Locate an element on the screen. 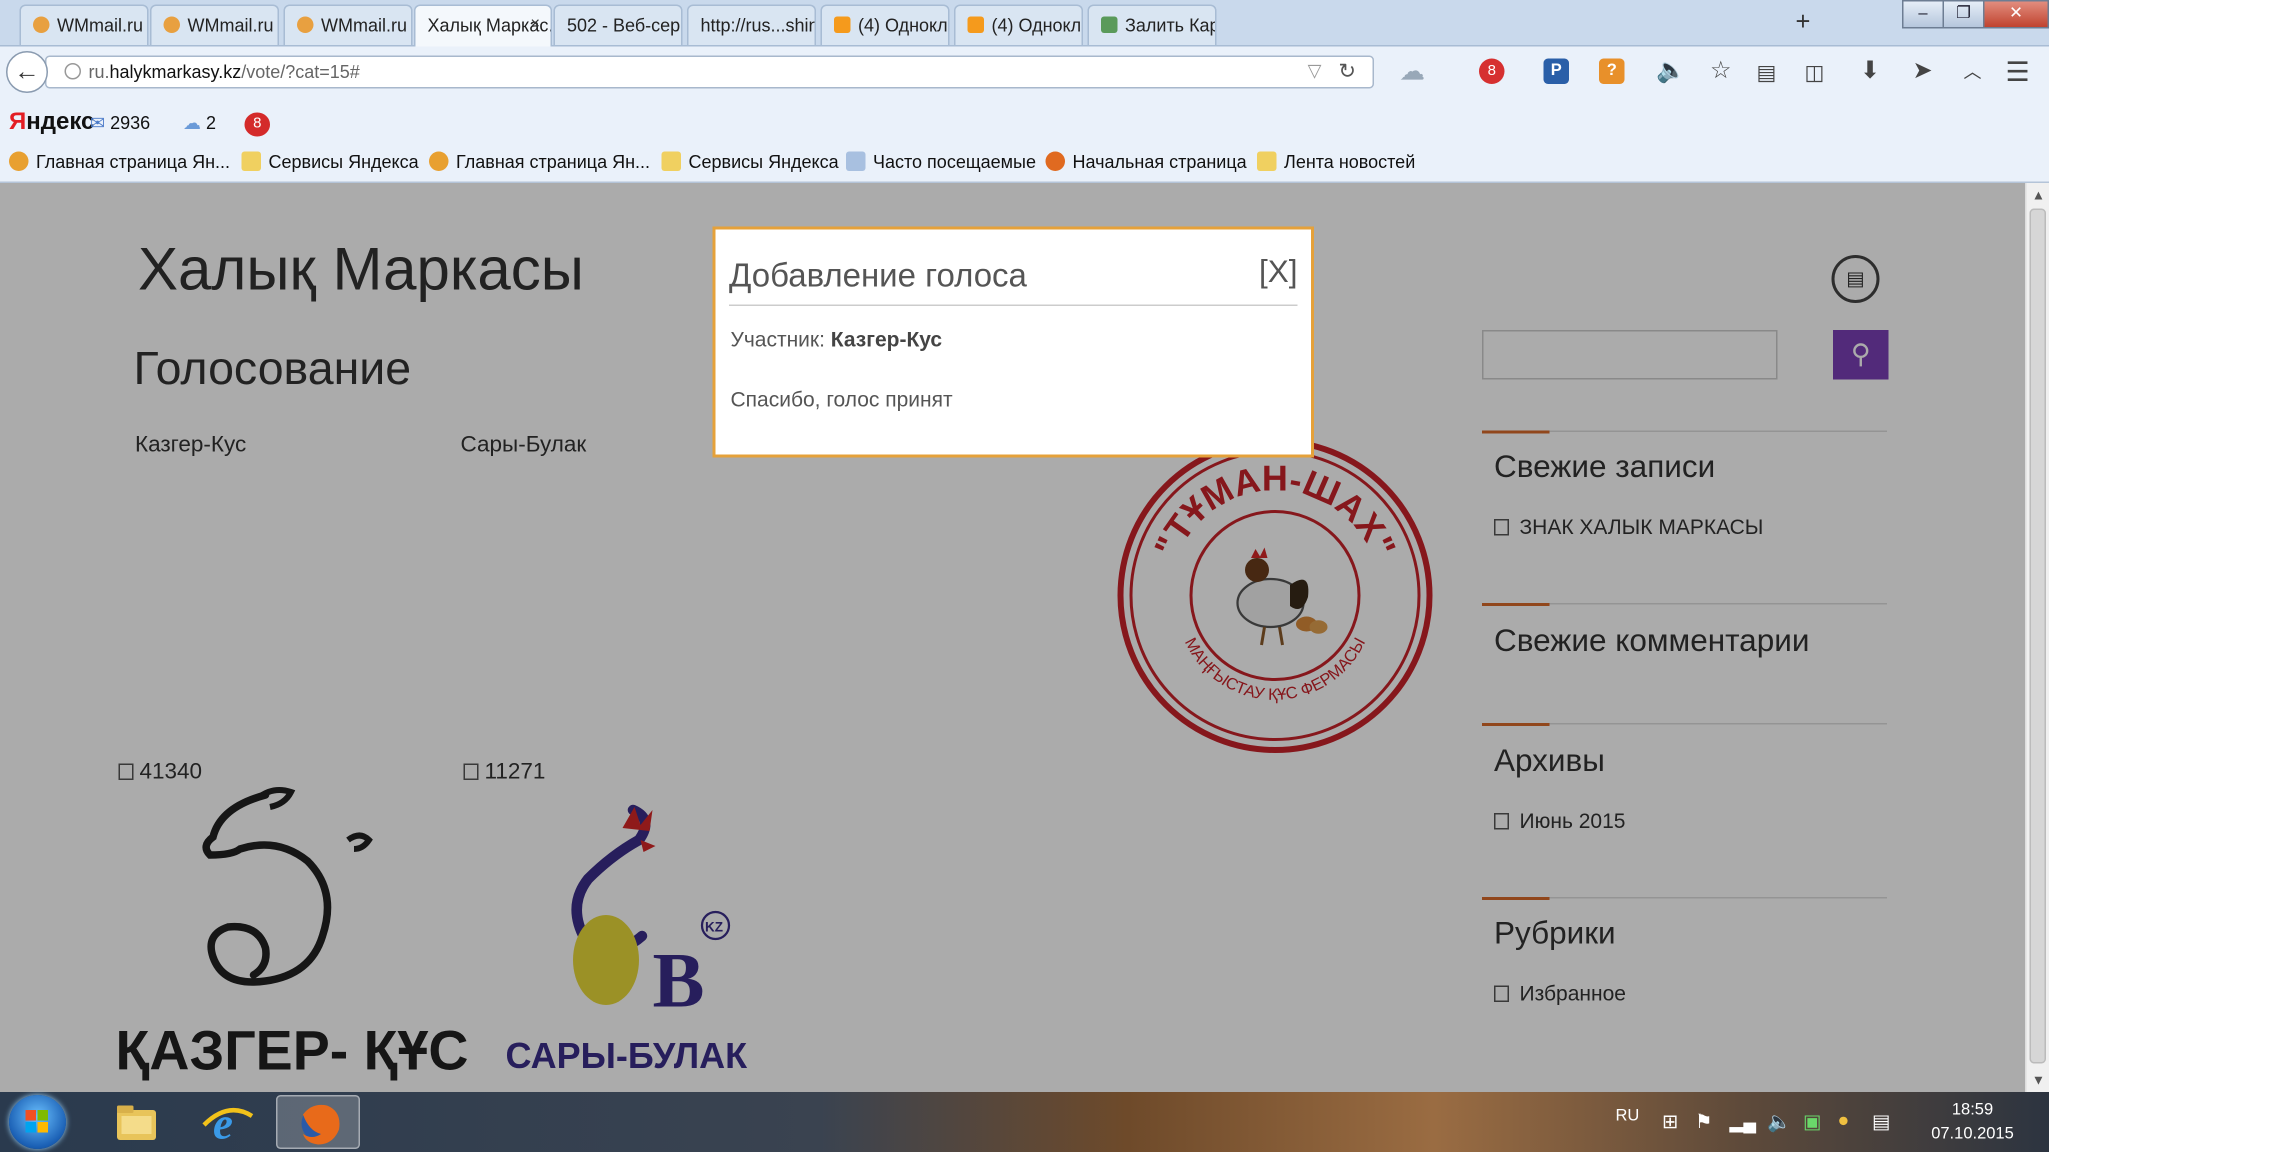  scroll-thumb is located at coordinates (2037, 636).